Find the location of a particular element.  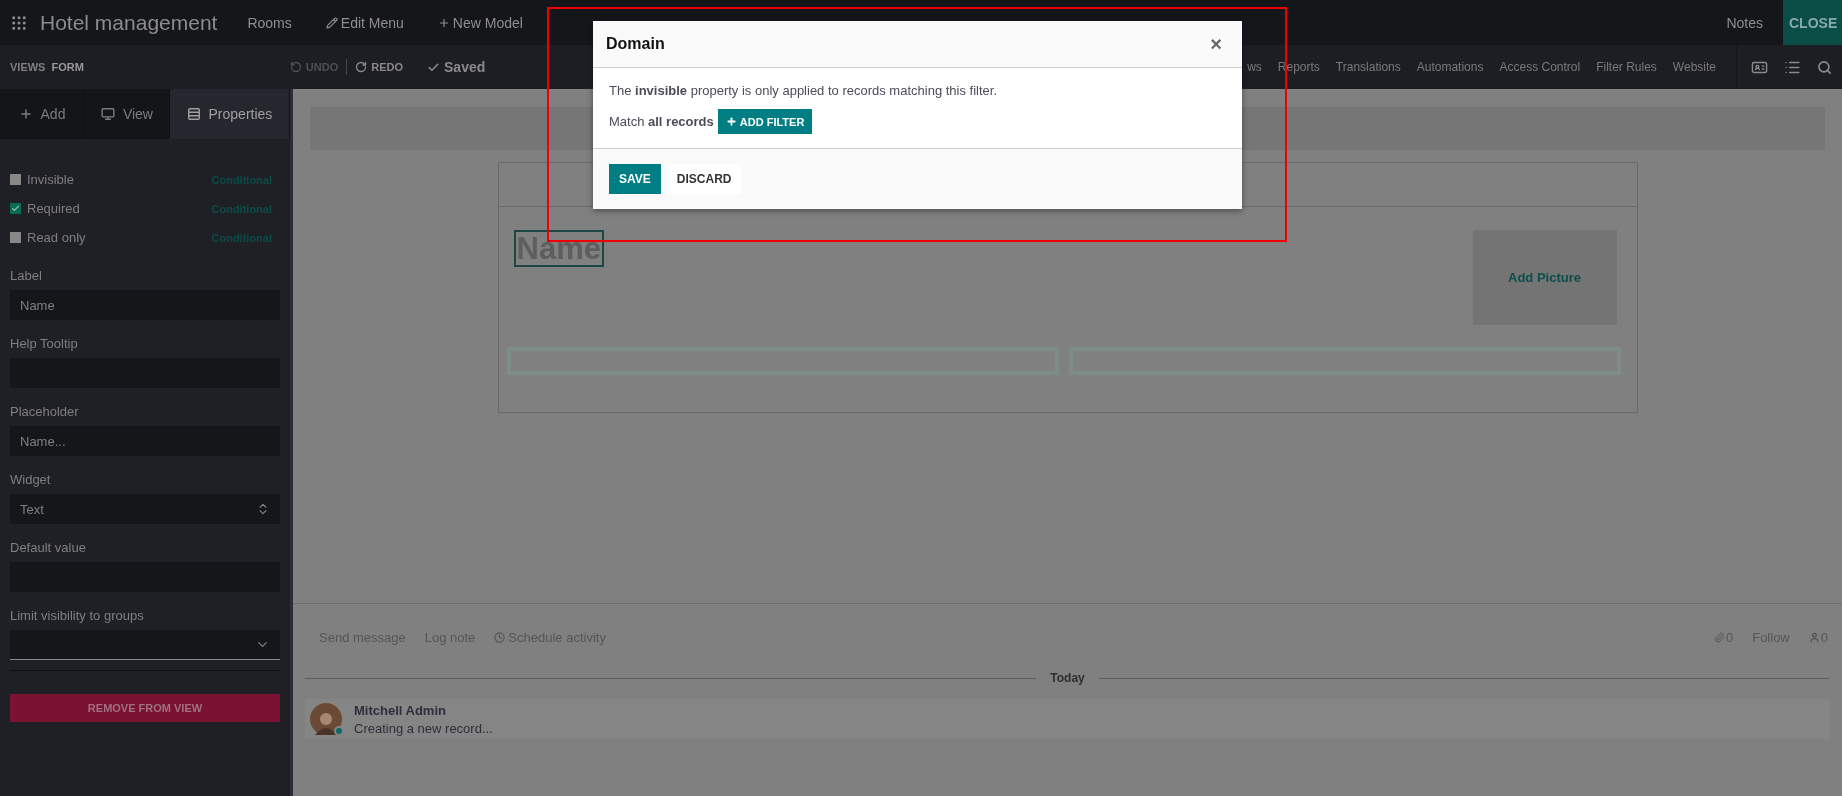

field-label: Widget is located at coordinates (31, 479).